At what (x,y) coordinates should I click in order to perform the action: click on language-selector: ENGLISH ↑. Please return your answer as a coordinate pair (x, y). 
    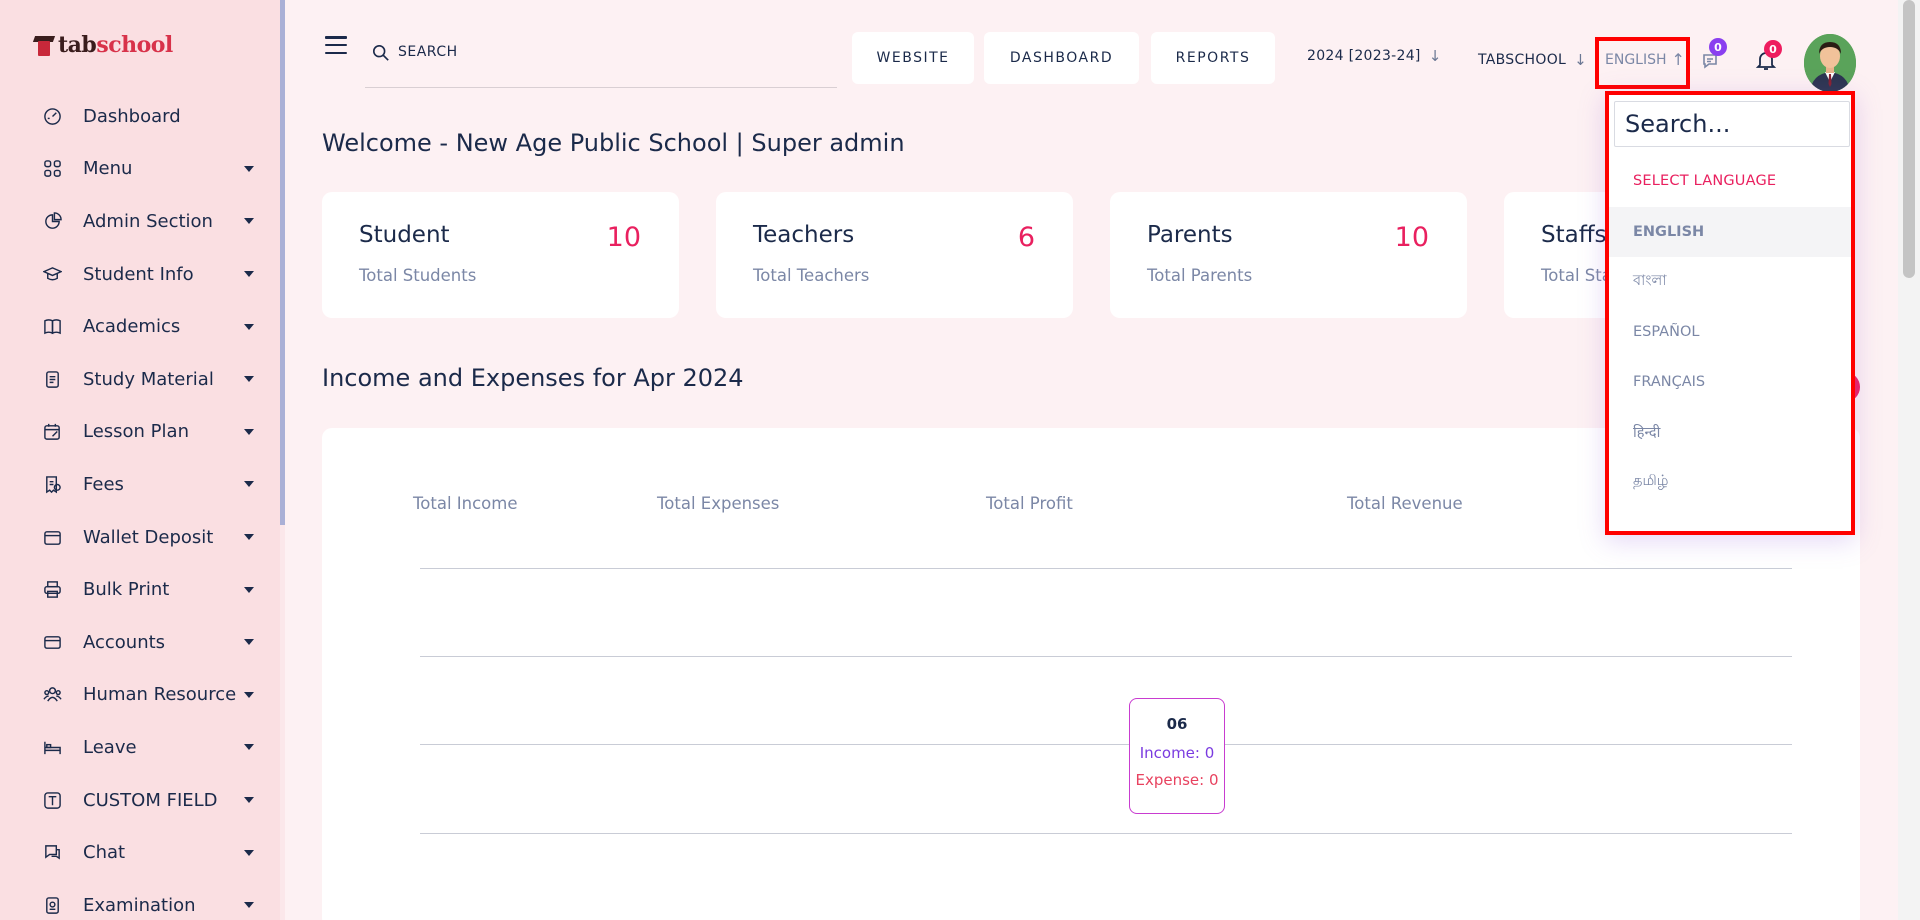
    Looking at the image, I should click on (1645, 59).